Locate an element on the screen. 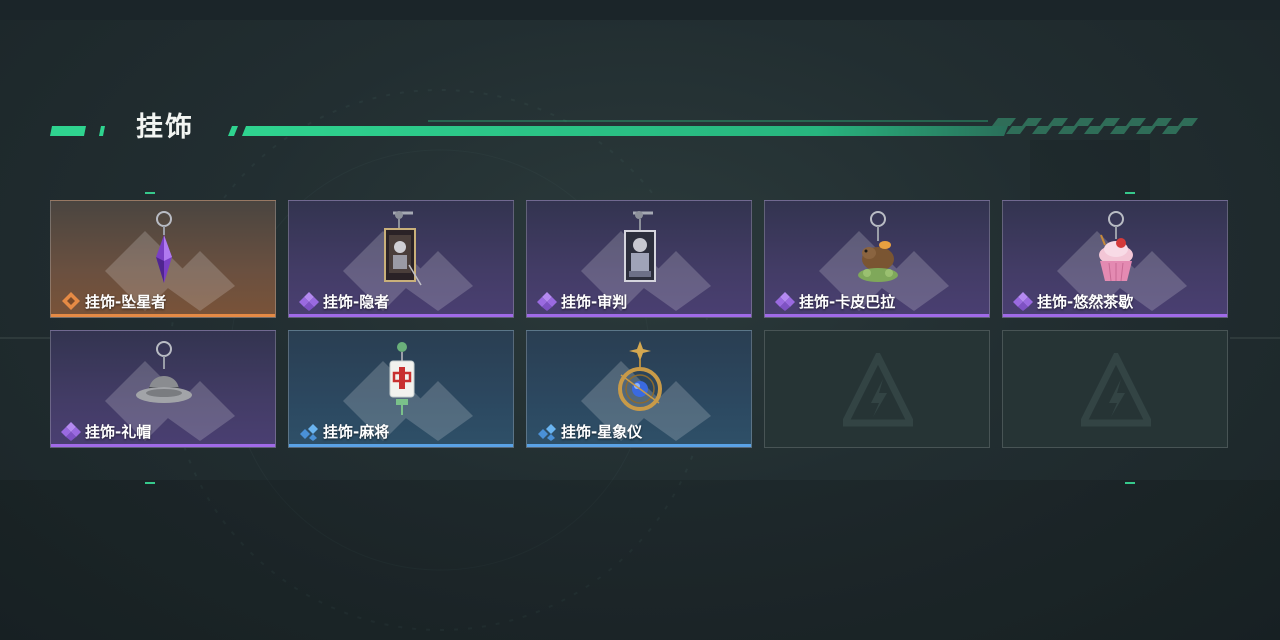  frame-mark-bottom-right is located at coordinates (1130, 483).